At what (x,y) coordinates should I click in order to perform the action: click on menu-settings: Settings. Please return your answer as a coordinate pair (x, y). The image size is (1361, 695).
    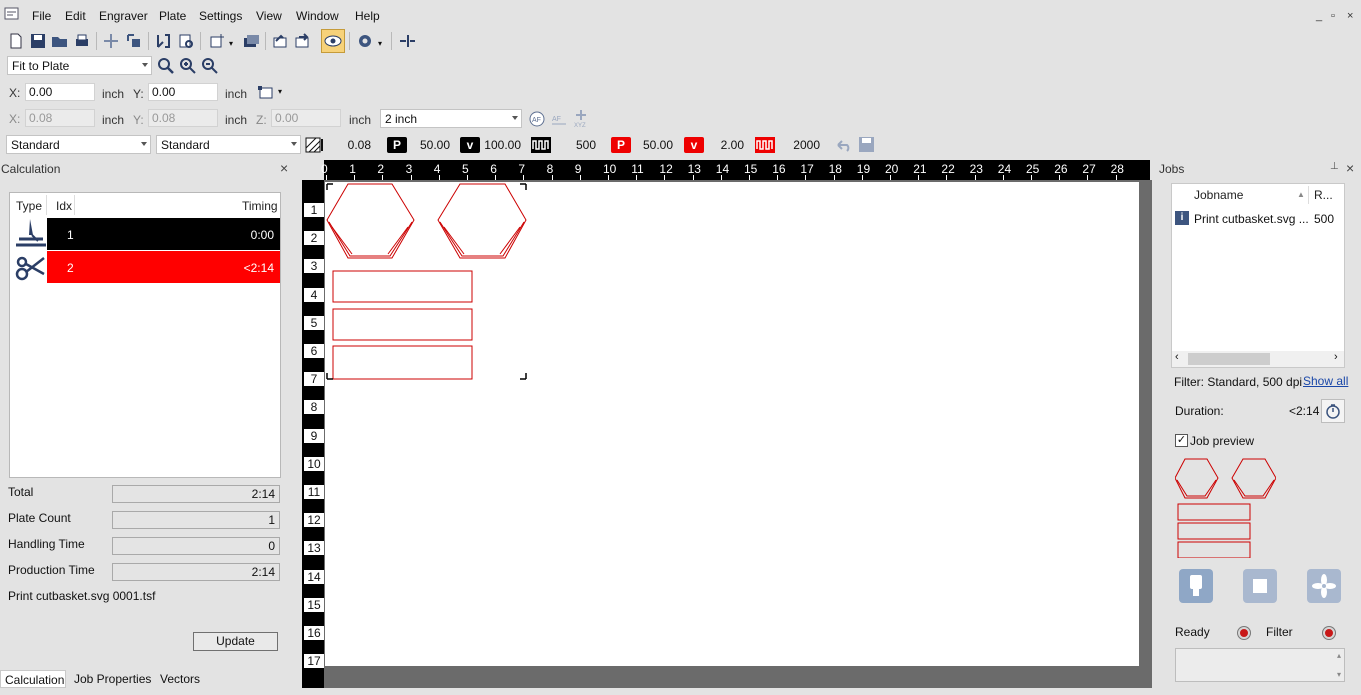
    Looking at the image, I should click on (220, 16).